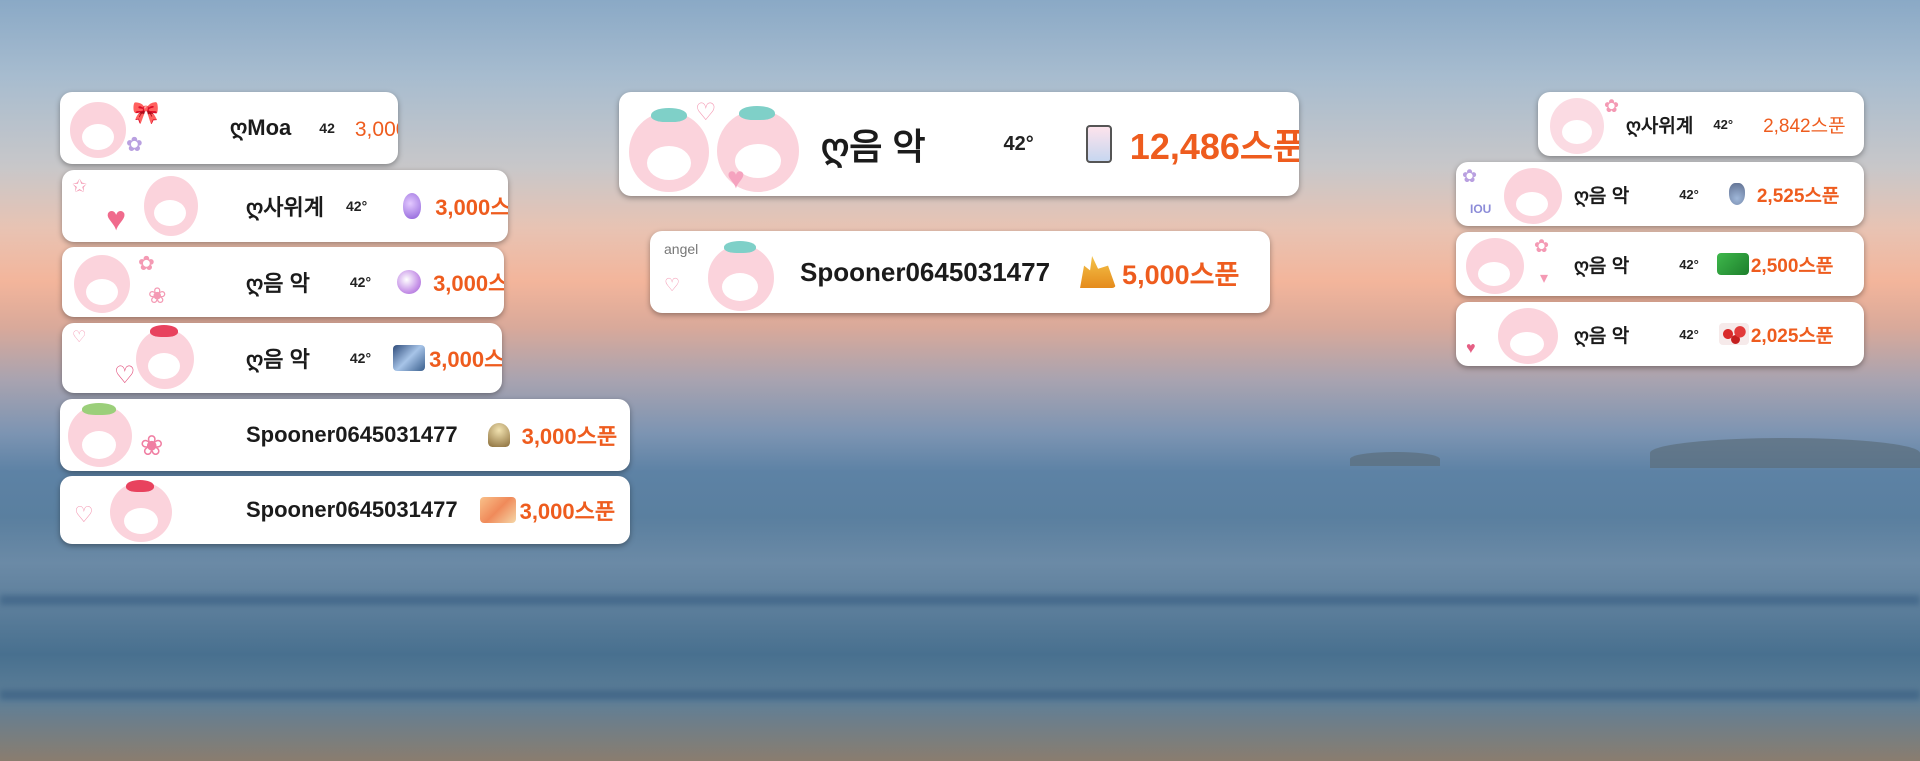 The height and width of the screenshot is (761, 1920). Describe the element at coordinates (715, 272) in the screenshot. I see `melody-avatar: angel ♡` at that location.